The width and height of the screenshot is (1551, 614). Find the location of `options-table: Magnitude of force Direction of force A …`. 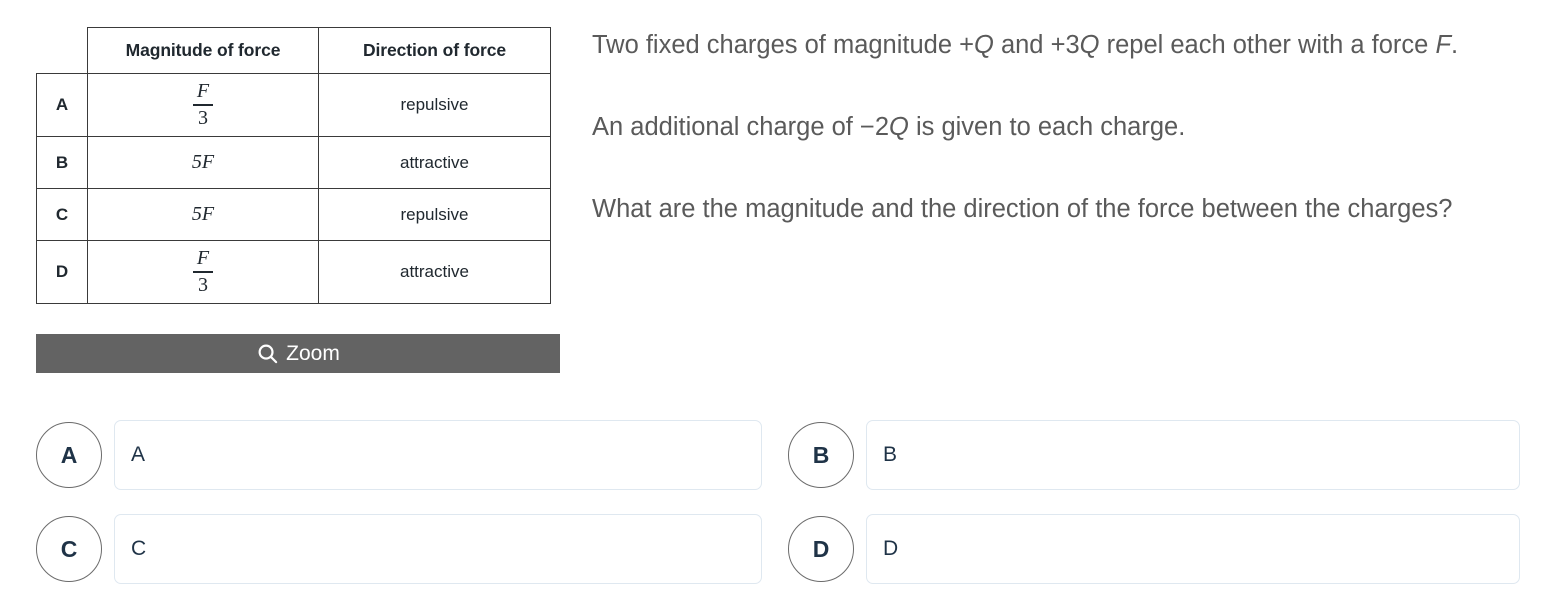

options-table: Magnitude of force Direction of force A … is located at coordinates (293, 165).